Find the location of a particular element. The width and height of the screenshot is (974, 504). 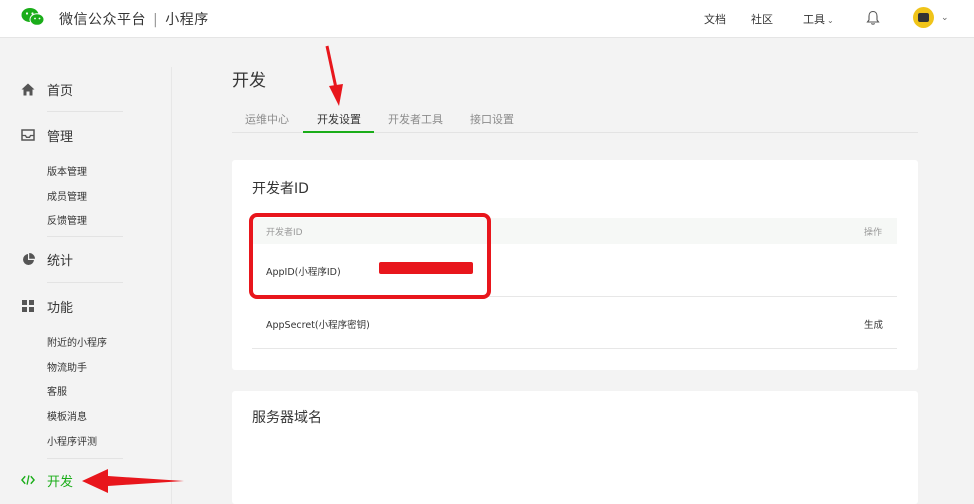

column-header-action: 操作 is located at coordinates (873, 233).